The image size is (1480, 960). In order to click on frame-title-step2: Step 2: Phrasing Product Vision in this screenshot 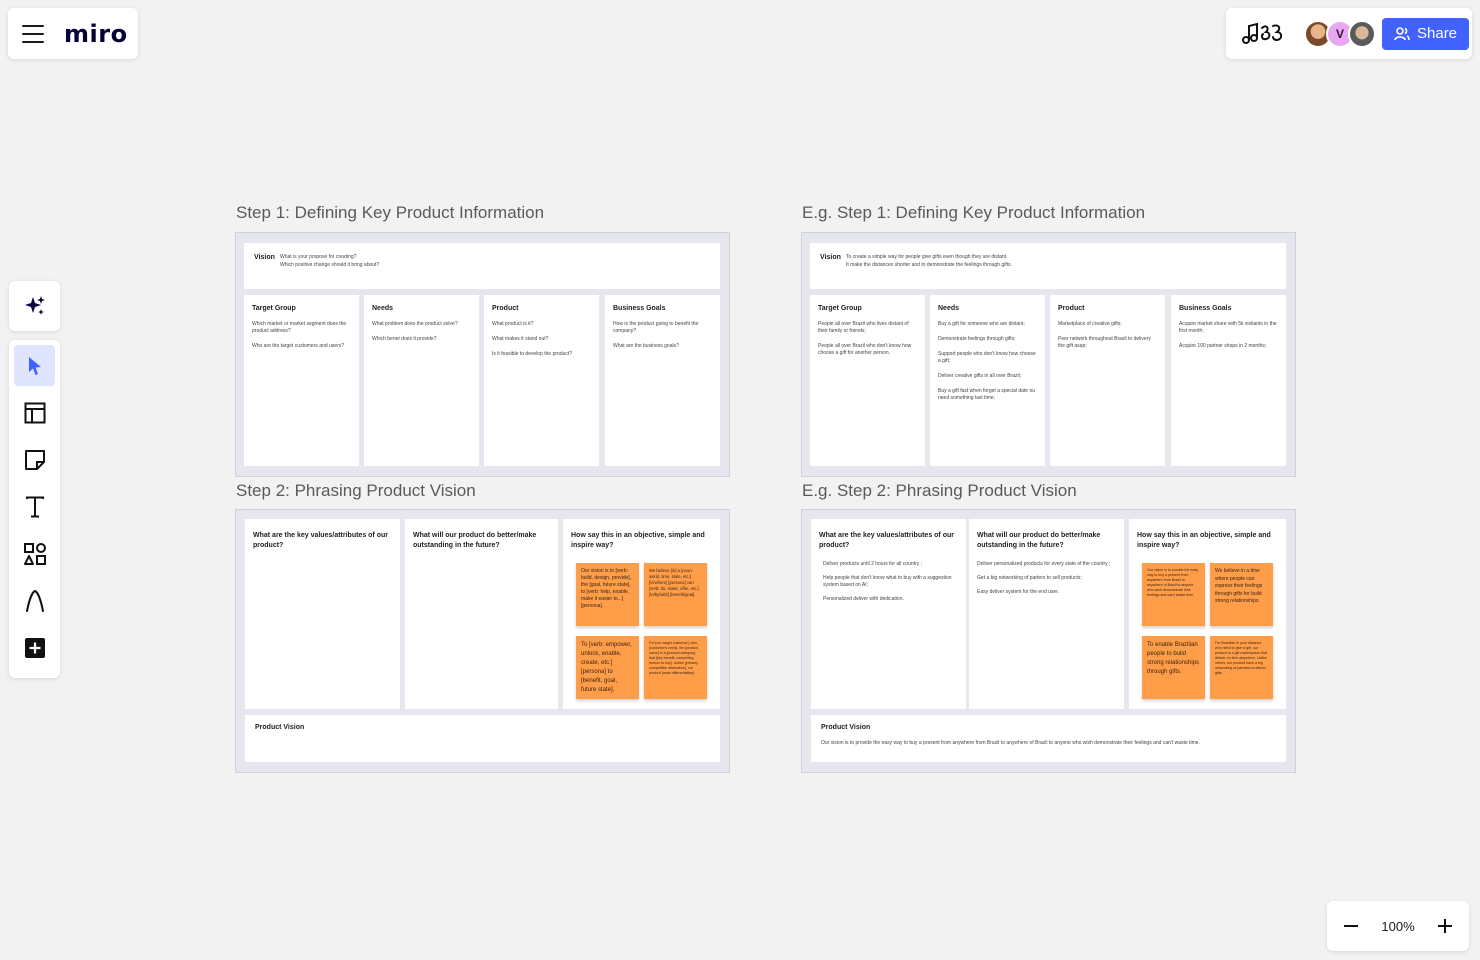, I will do `click(356, 490)`.